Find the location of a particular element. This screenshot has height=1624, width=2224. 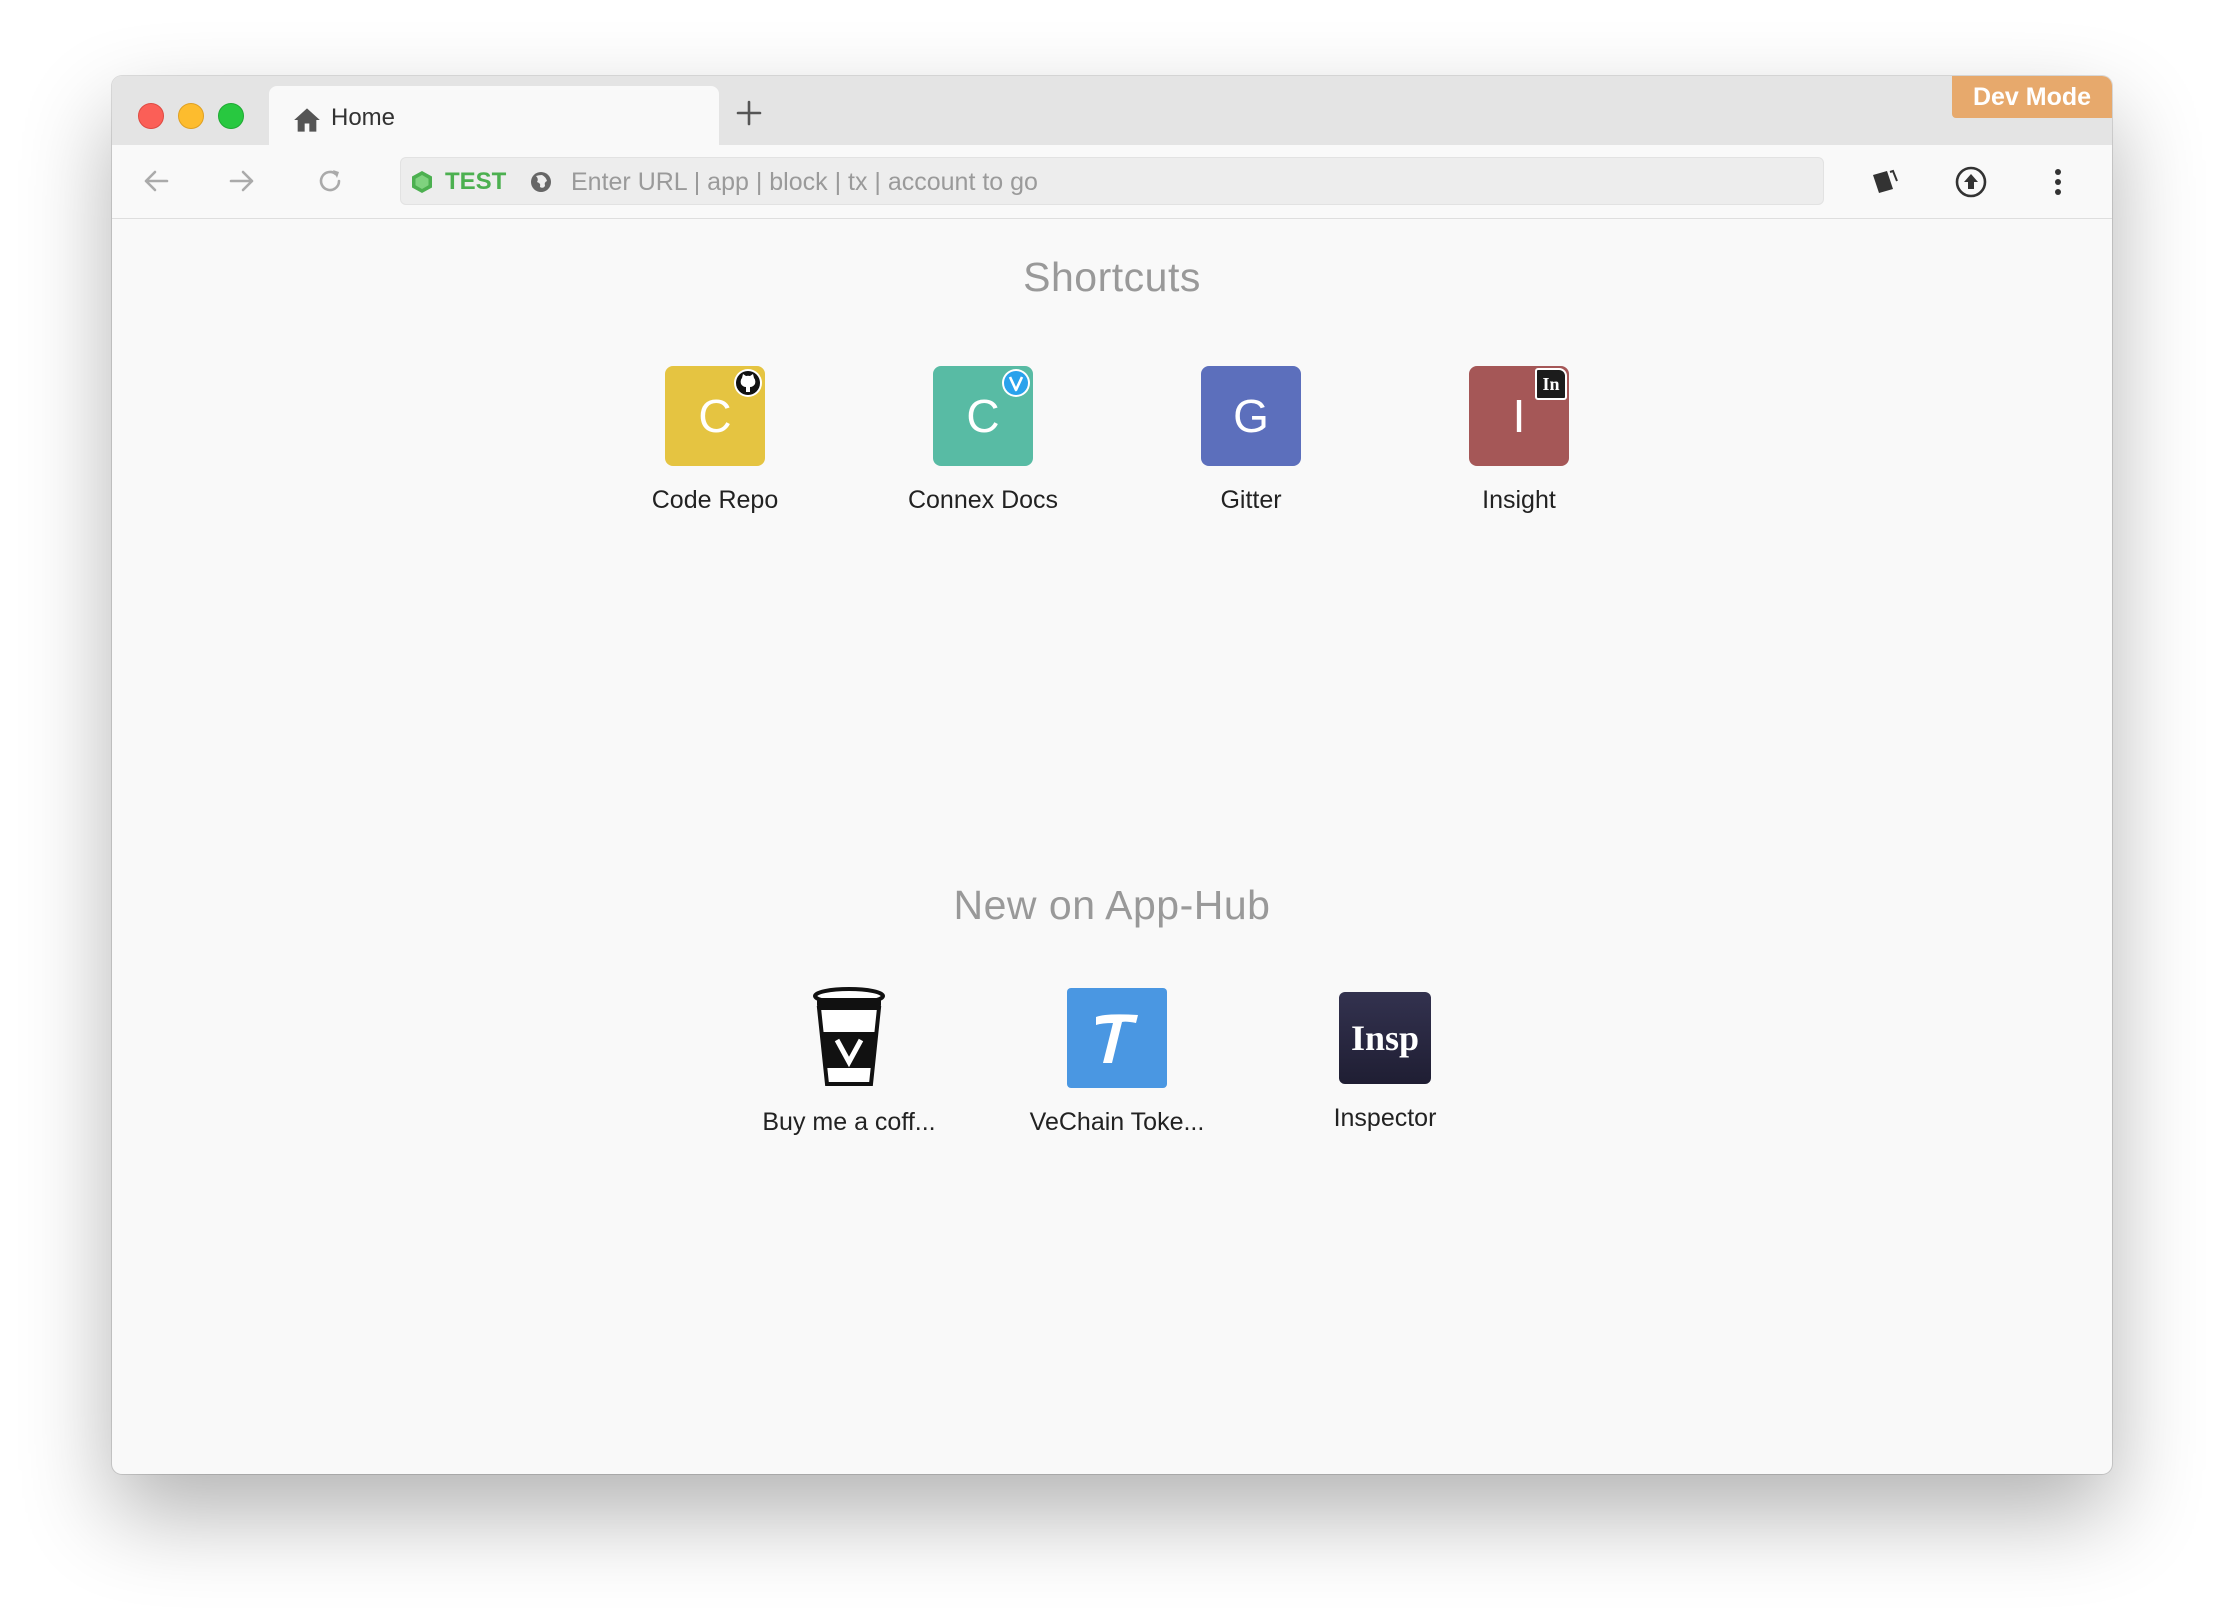

shortcut-letter: G is located at coordinates (1251, 416).